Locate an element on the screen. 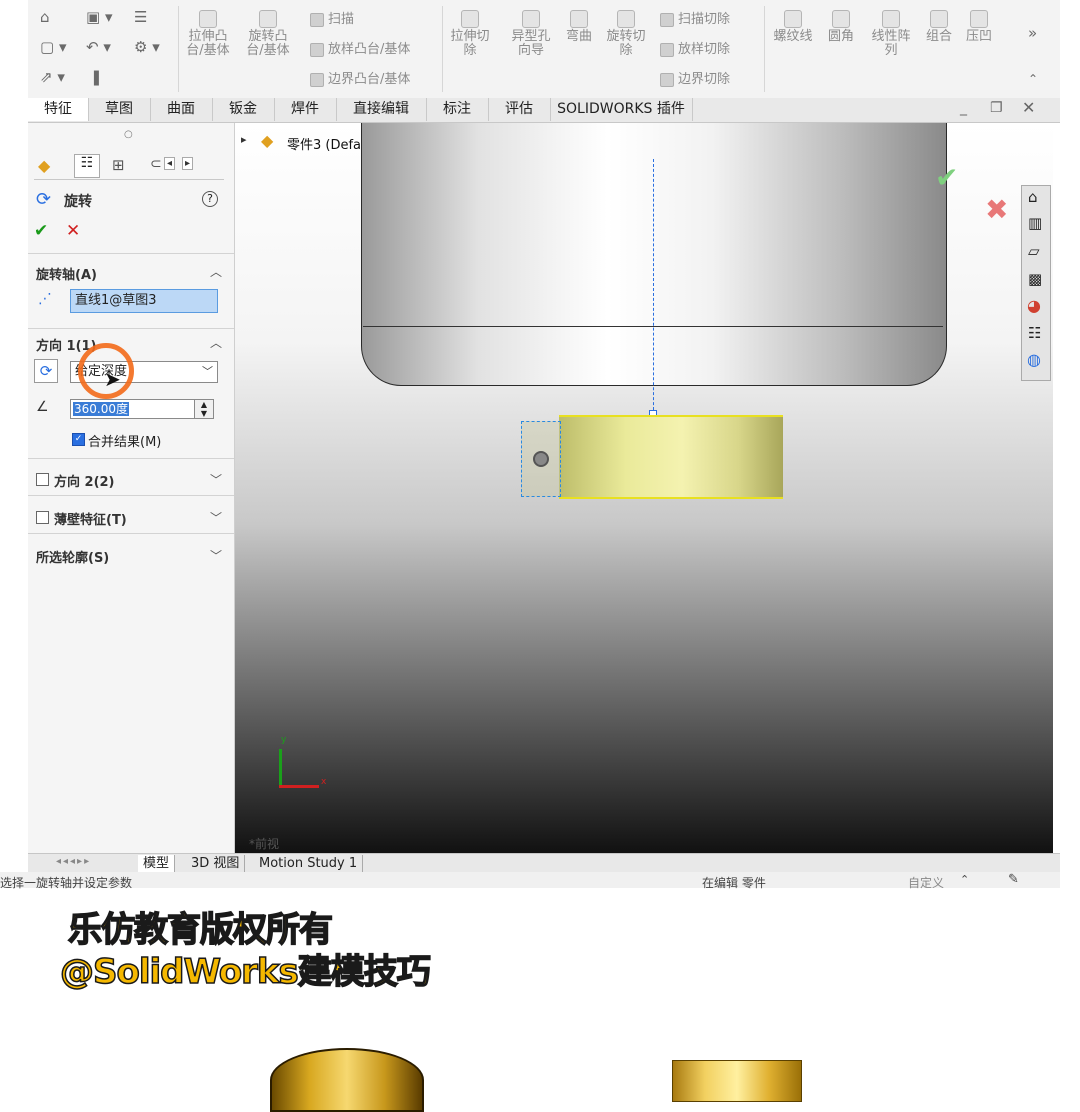 Image resolution: width=1080 pixels, height=1112 pixels. tab-features: 特征 is located at coordinates (58, 109).